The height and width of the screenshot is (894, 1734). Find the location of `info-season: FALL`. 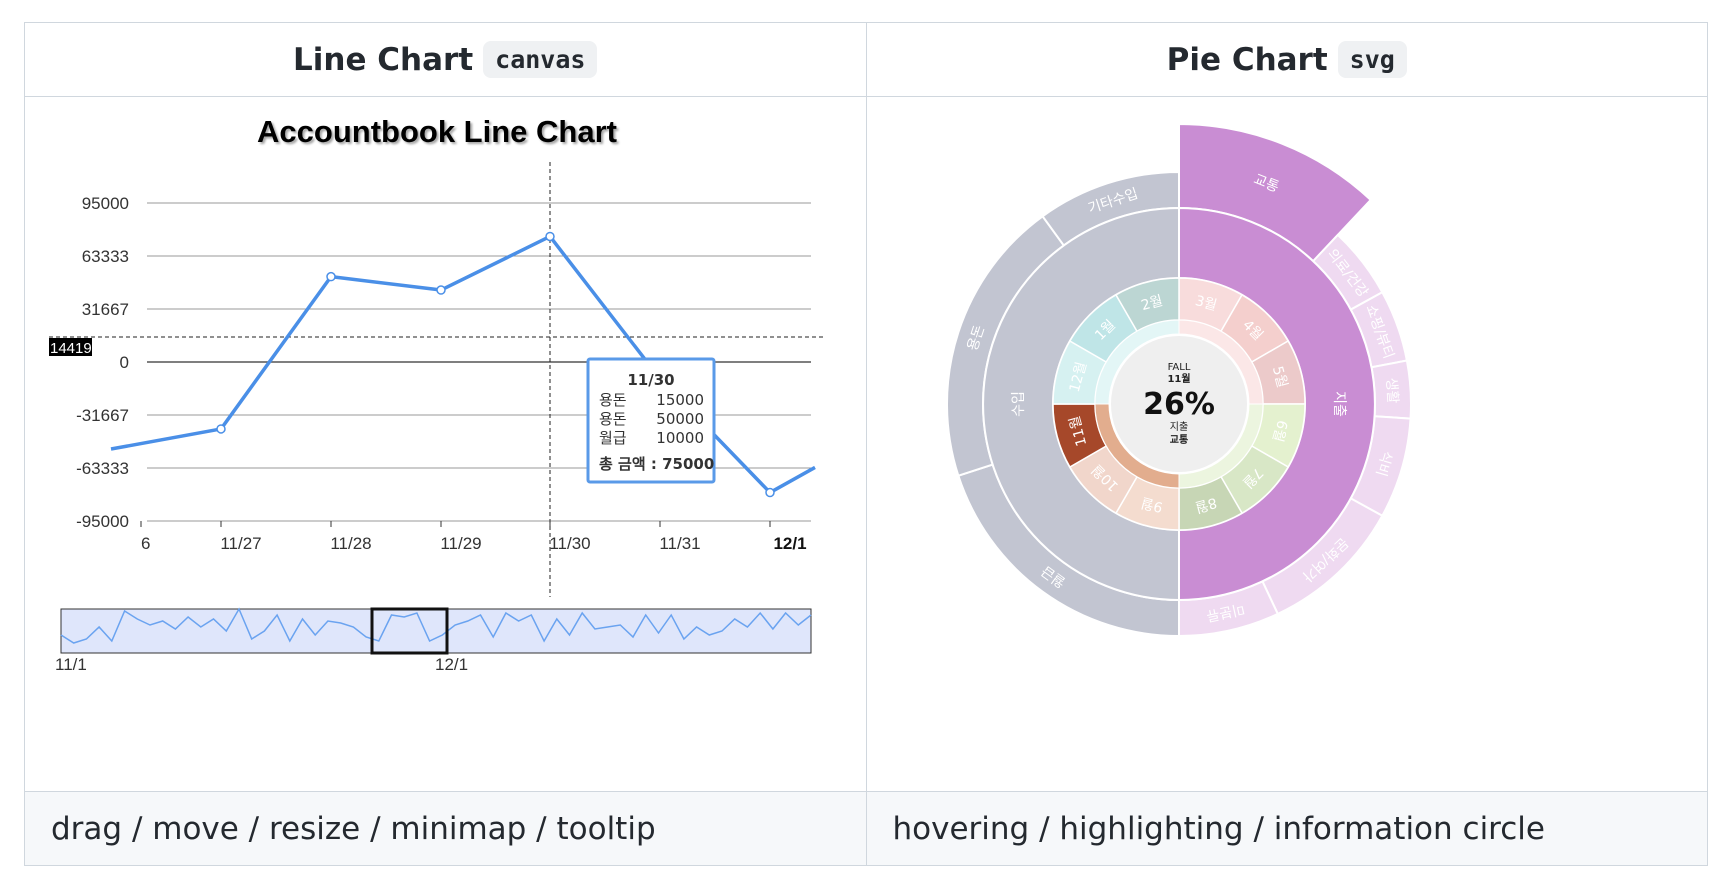

info-season: FALL is located at coordinates (1178, 367).